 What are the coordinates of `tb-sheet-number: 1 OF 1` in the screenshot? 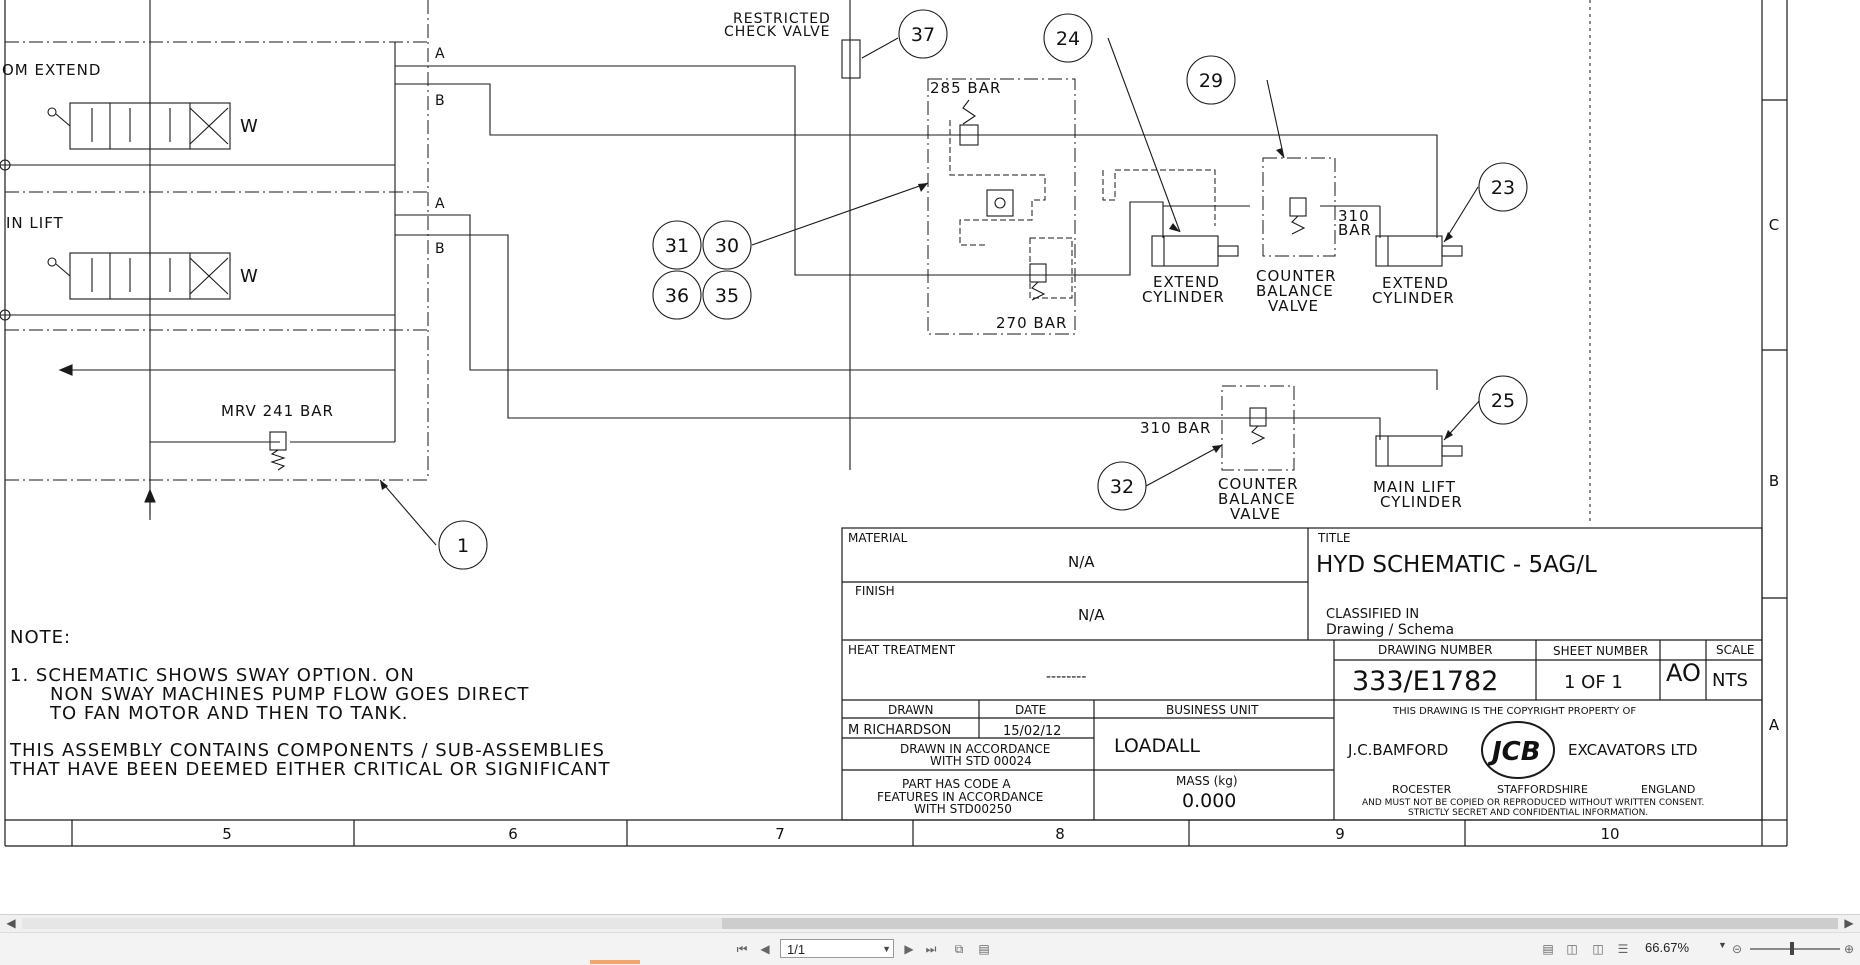 It's located at (1593, 682).